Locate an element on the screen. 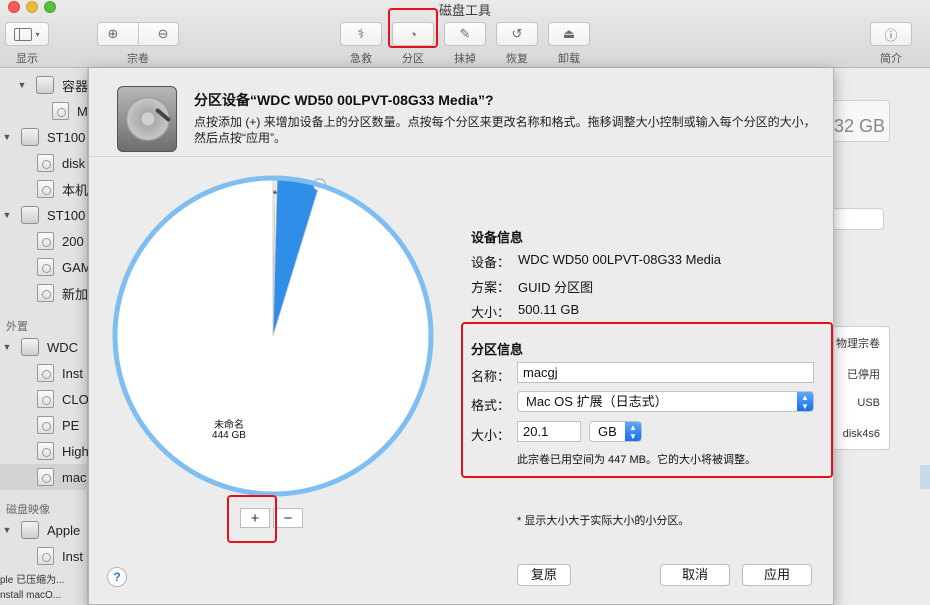  sidebar-section-external: 外置 is located at coordinates (17, 327).